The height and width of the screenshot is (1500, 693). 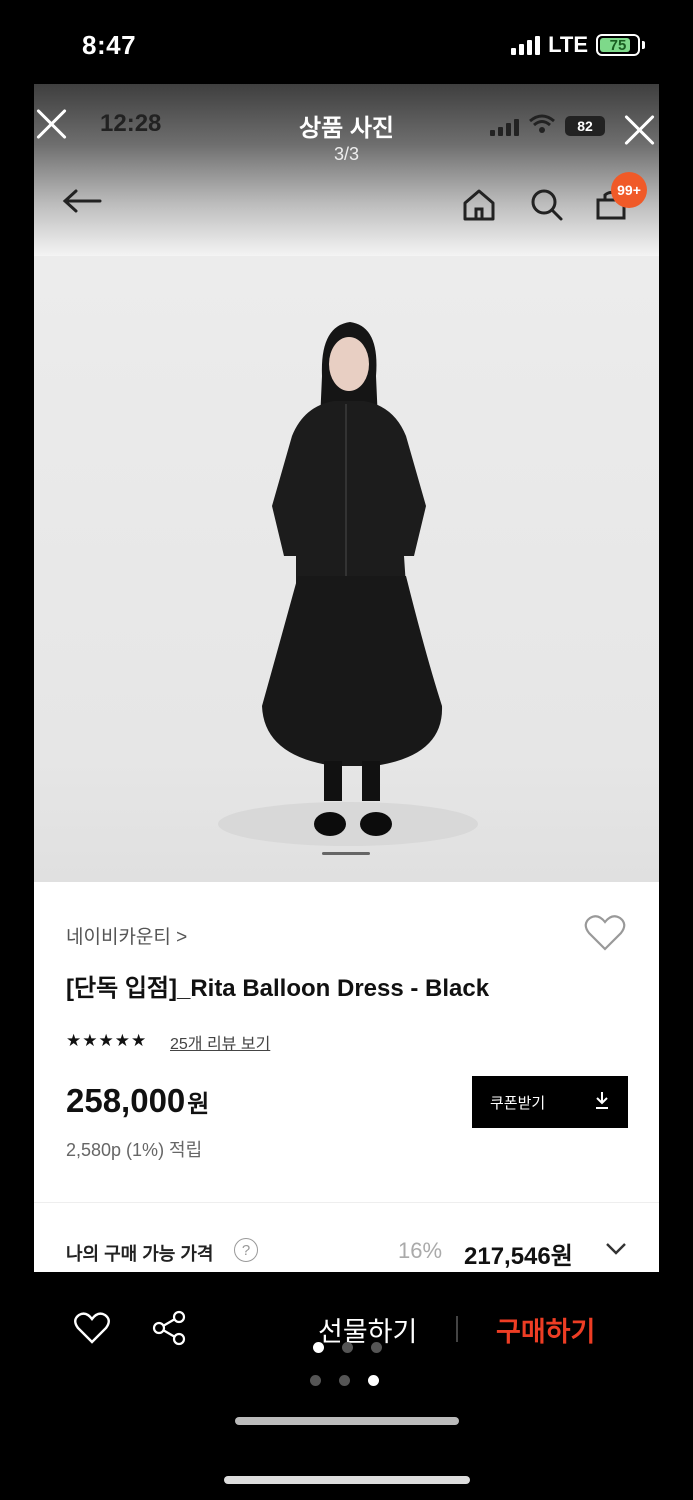 What do you see at coordinates (83, 201) in the screenshot?
I see `back-arrow-icon` at bounding box center [83, 201].